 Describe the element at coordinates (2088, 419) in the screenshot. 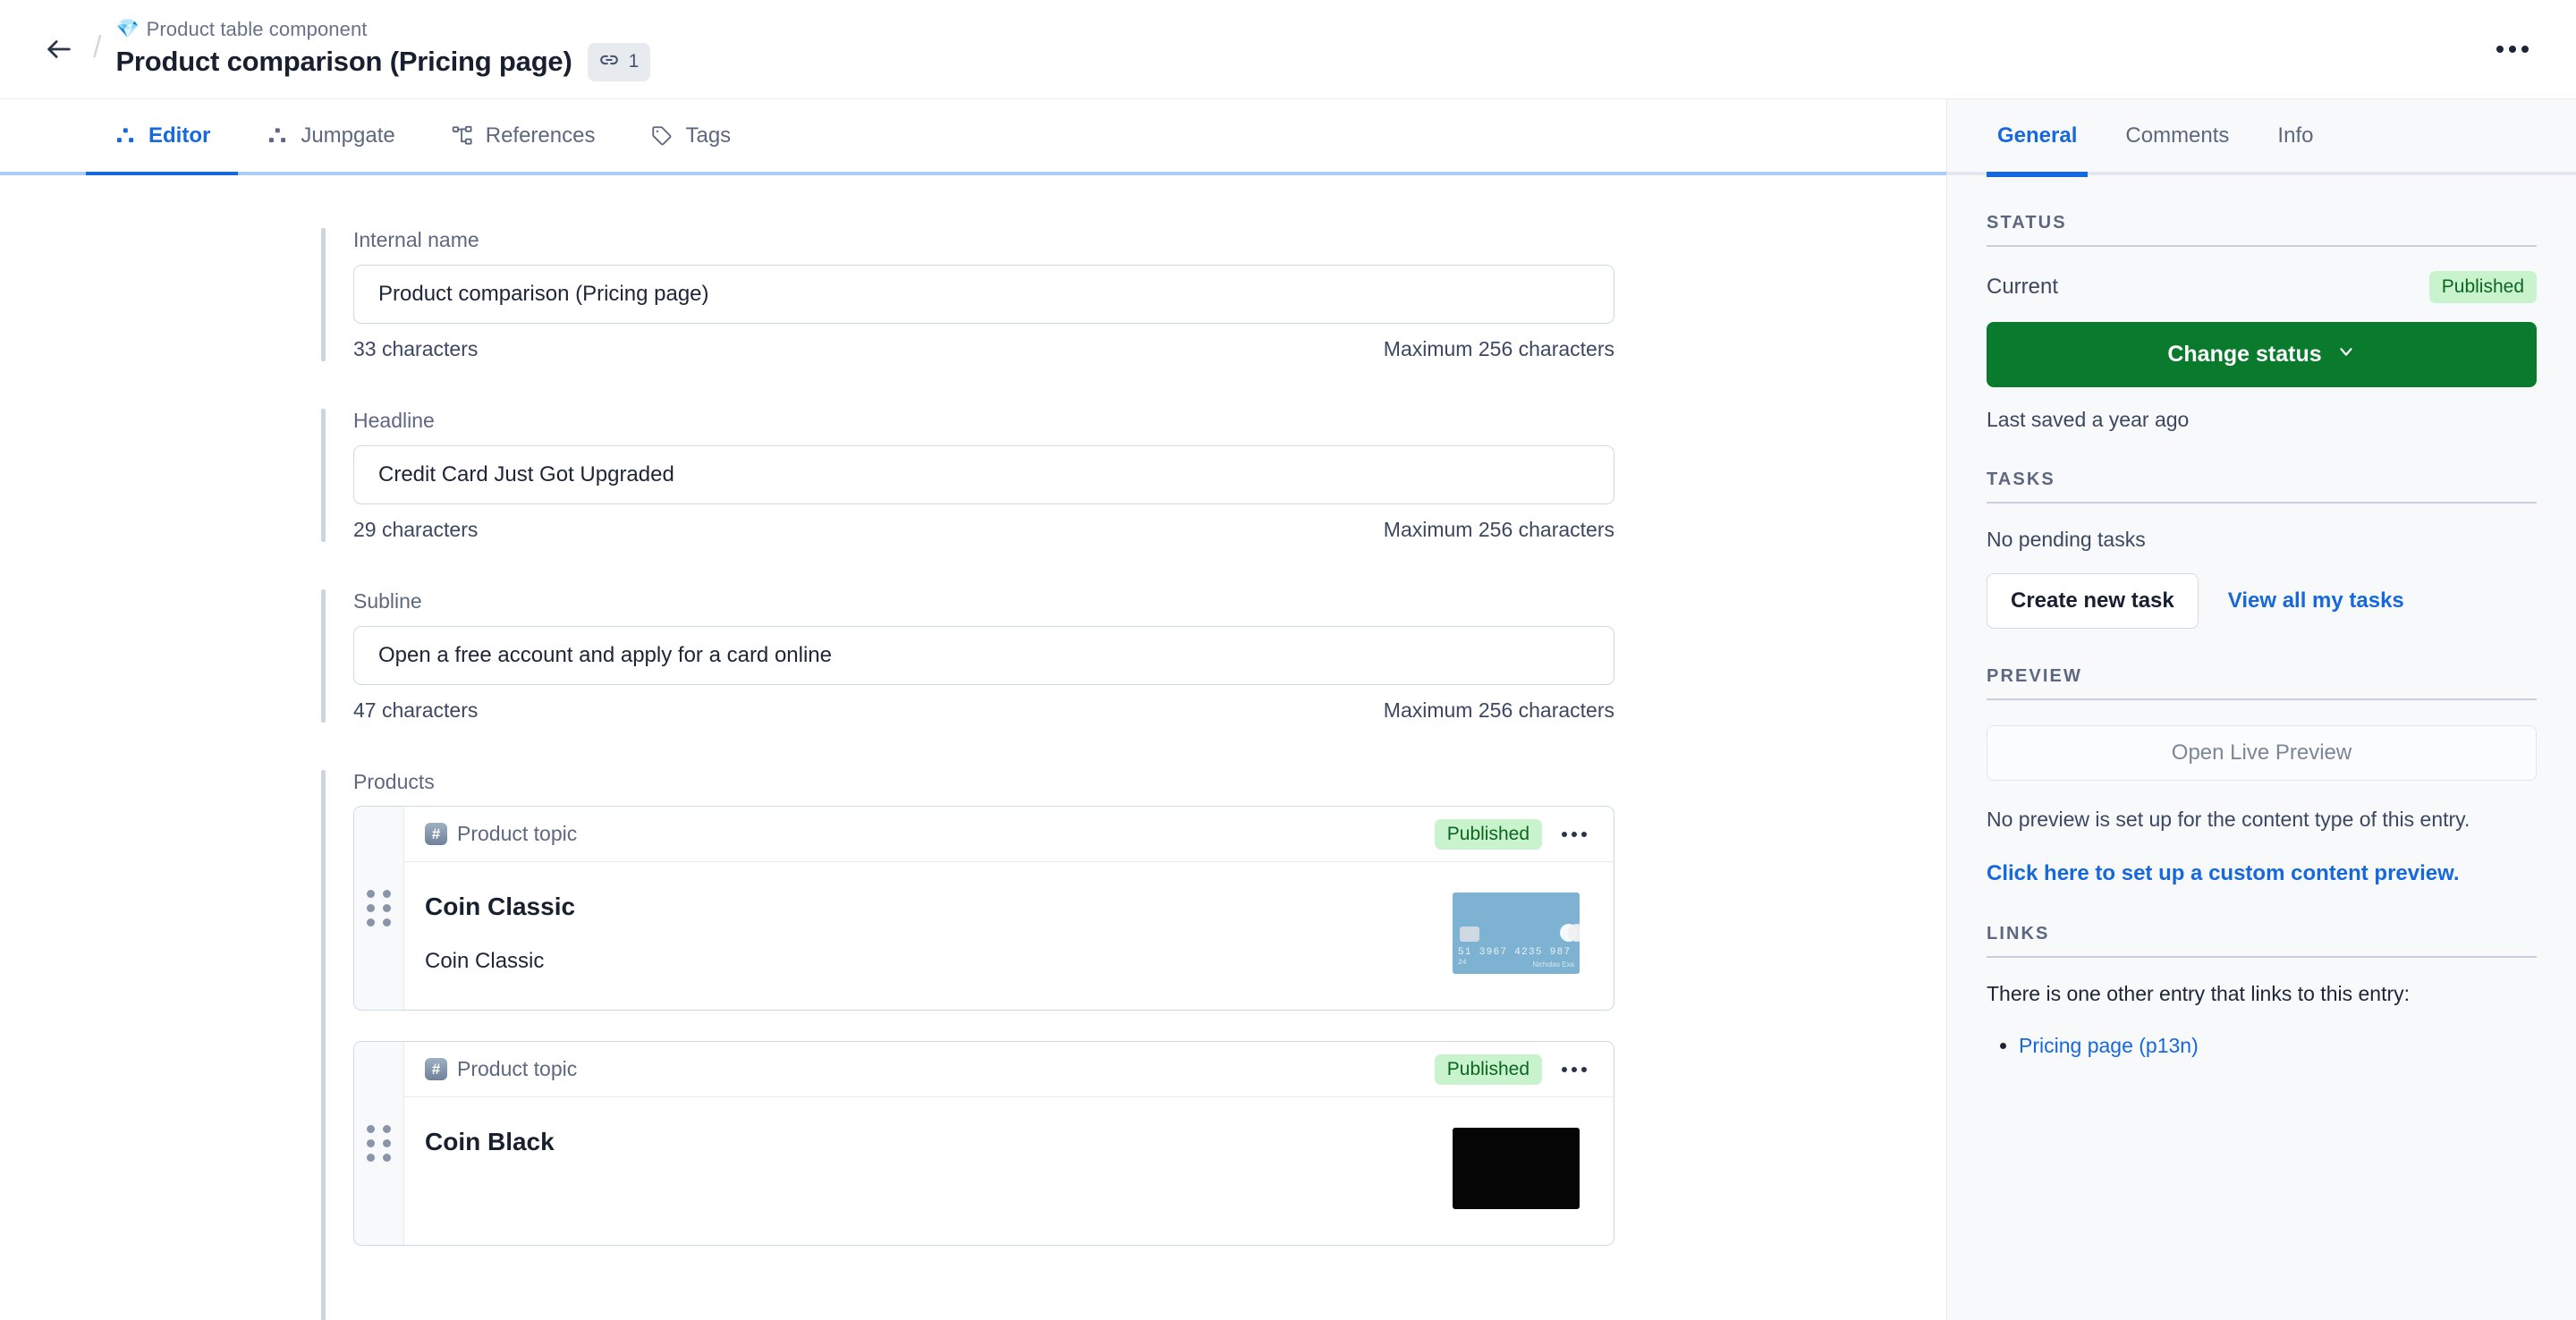

I see `last-saved-text: Last saved a year ago` at that location.